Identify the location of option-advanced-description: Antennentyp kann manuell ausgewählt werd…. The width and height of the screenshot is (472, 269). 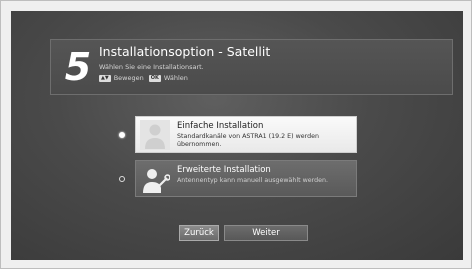
(252, 180).